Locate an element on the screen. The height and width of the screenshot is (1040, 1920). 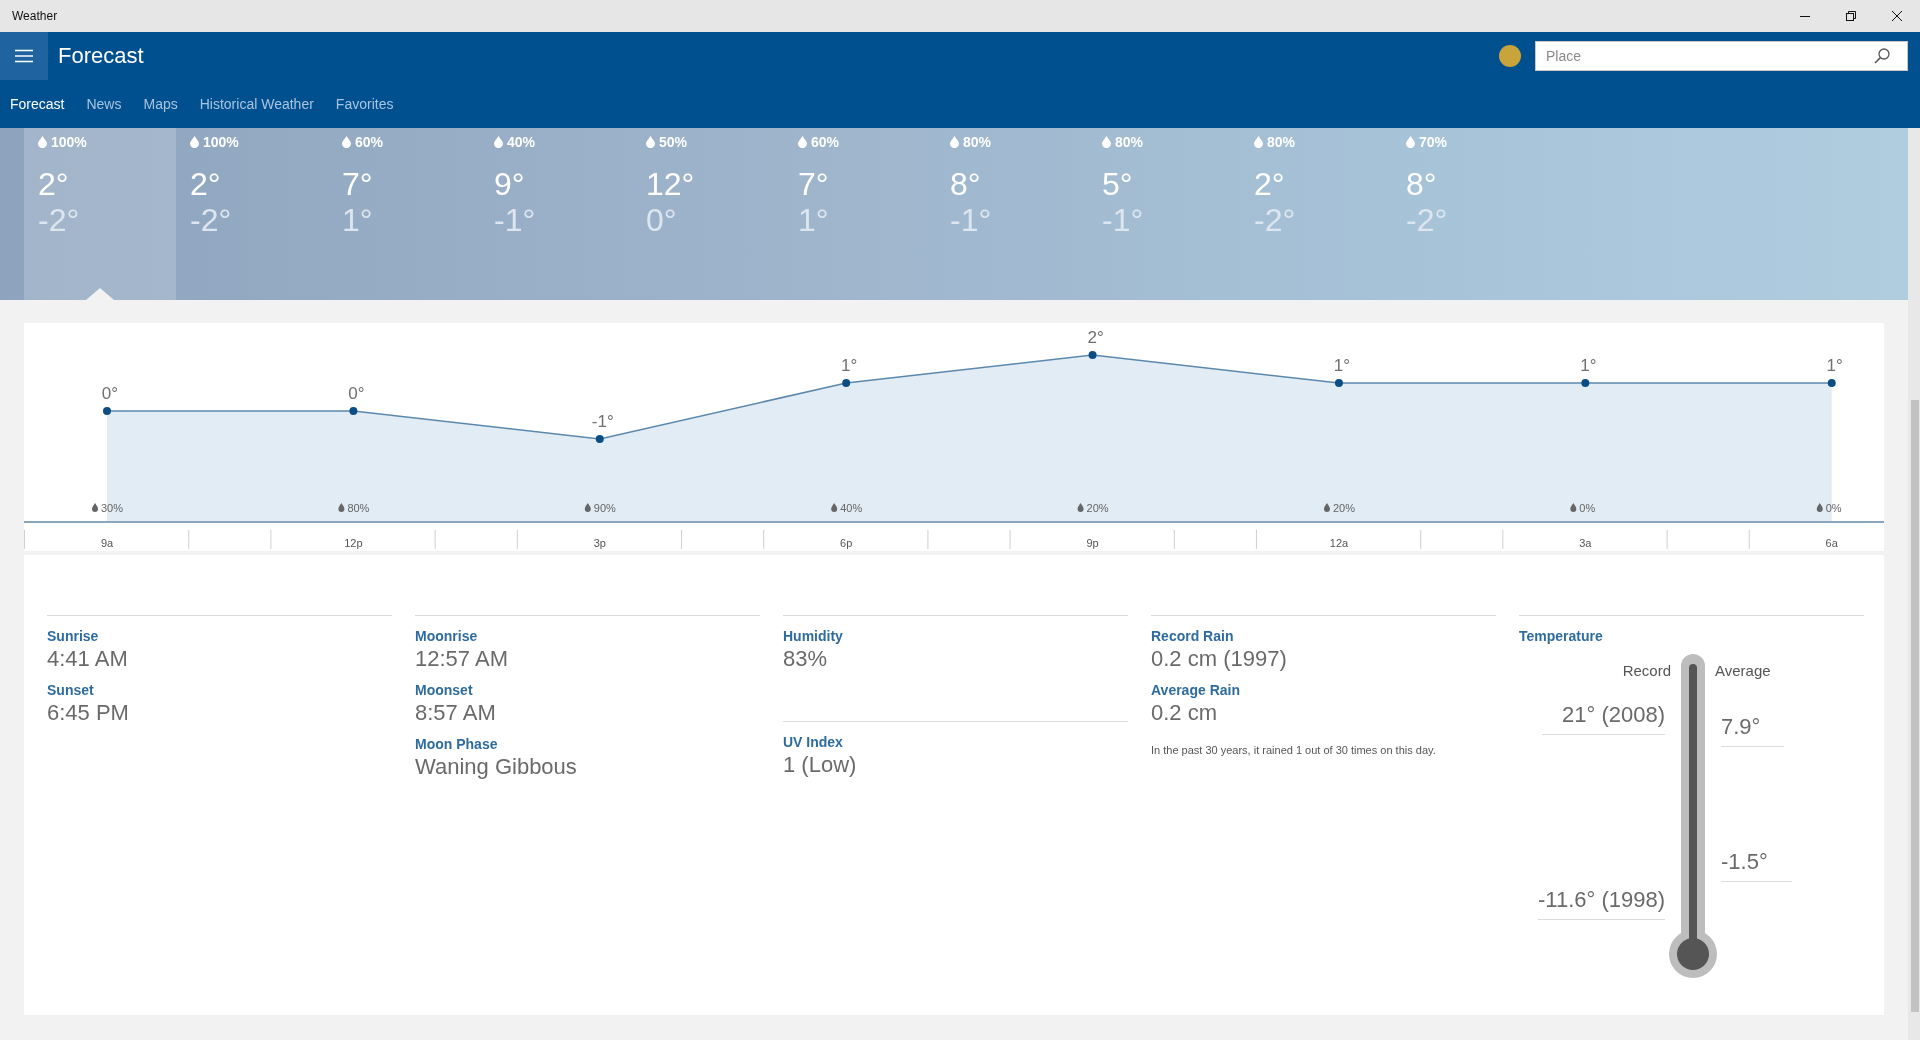
detail-label: Sunset is located at coordinates (71, 690).